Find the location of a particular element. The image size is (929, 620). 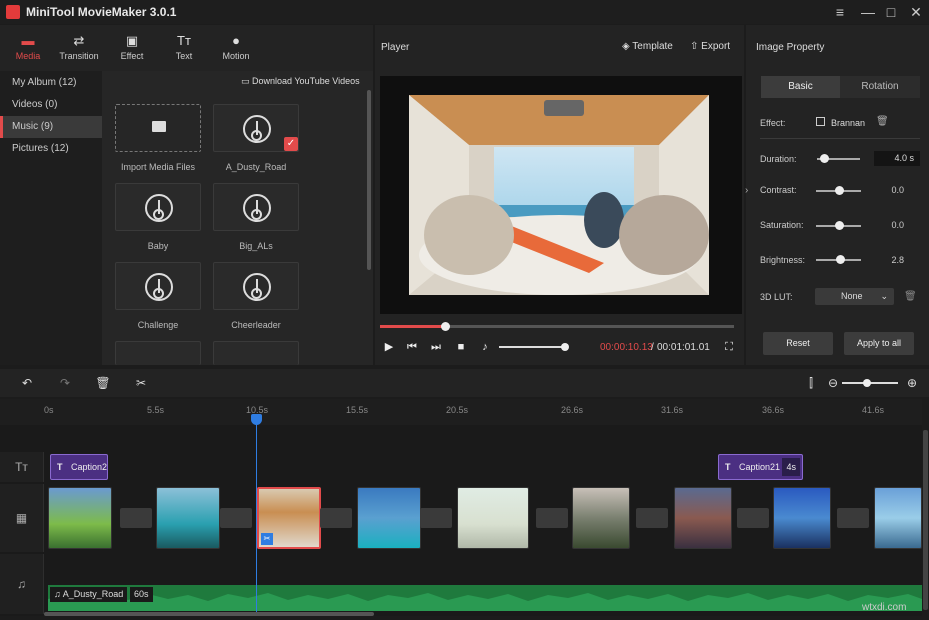

music-label-big-als: Big_ALs is located at coordinates (256, 246).